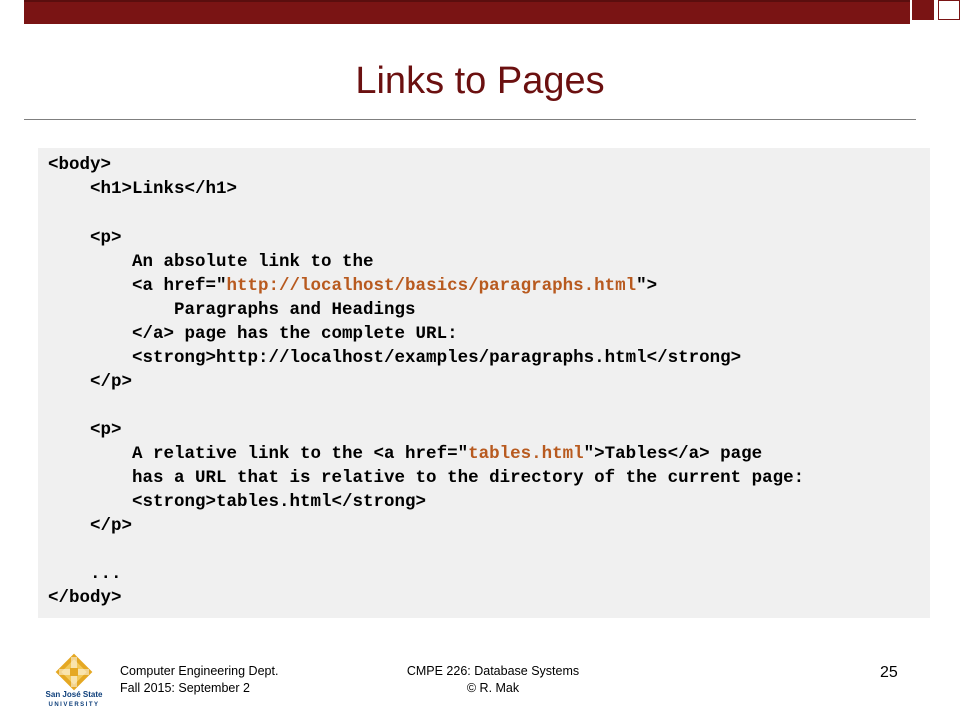 Image resolution: width=960 pixels, height=720 pixels. What do you see at coordinates (143, 189) in the screenshot?
I see `code-line-2: <h1>Links</h1>` at bounding box center [143, 189].